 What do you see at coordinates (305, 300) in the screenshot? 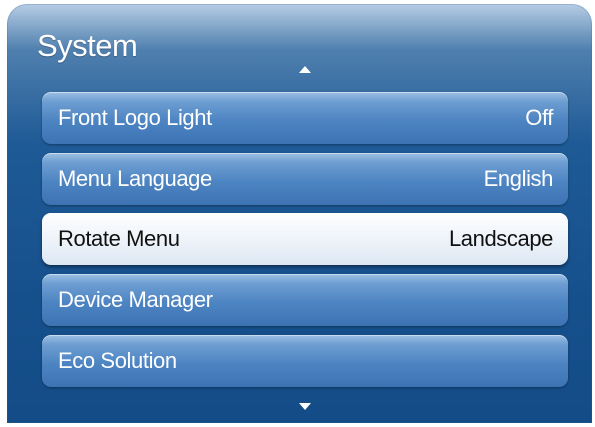
I see `menu-item-device-manager: Device Manager` at bounding box center [305, 300].